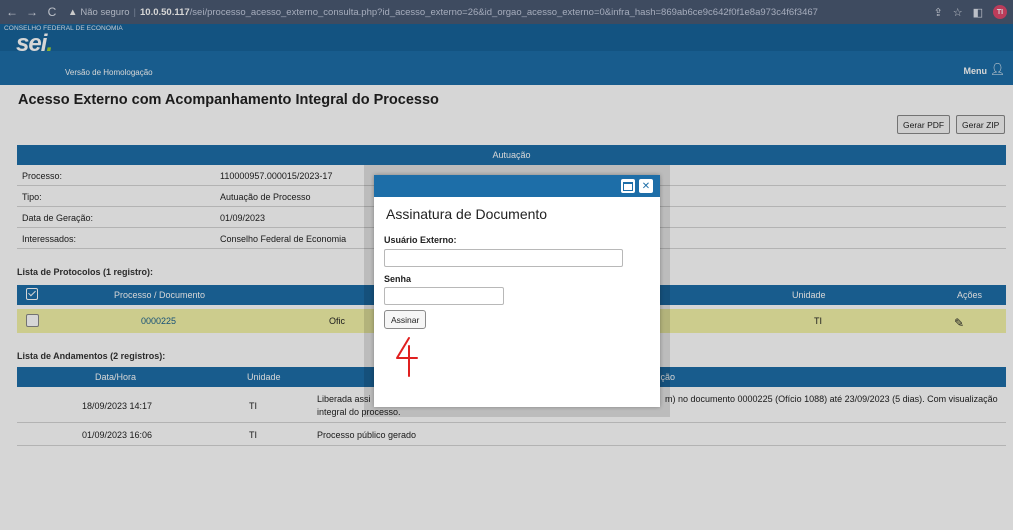 The height and width of the screenshot is (530, 1013). Describe the element at coordinates (405, 319) in the screenshot. I see `sign-button: Assinar` at that location.